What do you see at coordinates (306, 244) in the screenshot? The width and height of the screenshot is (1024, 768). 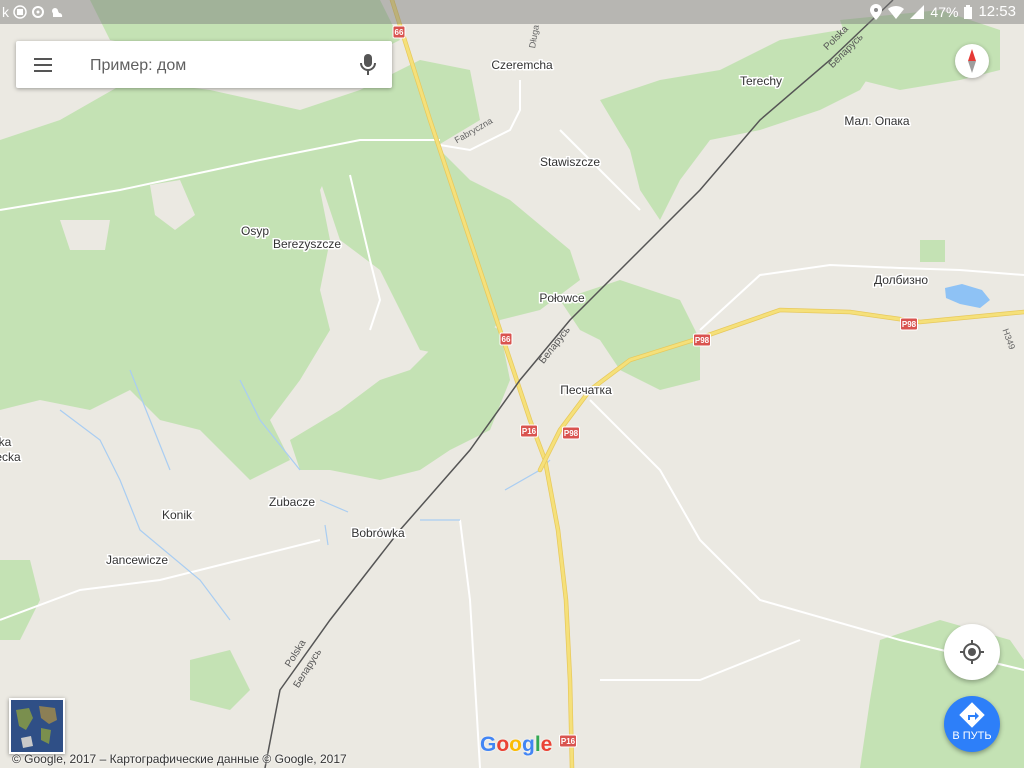 I see `place-label: Berezyszcze` at bounding box center [306, 244].